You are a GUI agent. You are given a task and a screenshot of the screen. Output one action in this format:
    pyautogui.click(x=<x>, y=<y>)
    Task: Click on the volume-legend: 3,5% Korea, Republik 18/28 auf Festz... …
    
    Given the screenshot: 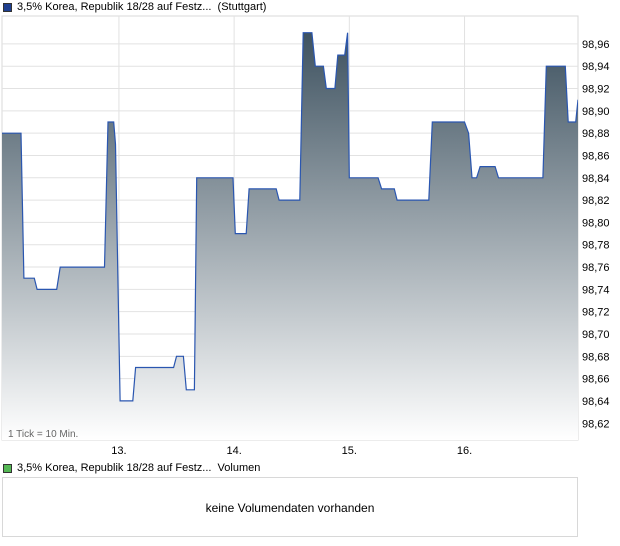 What is the action you would take?
    pyautogui.click(x=131, y=468)
    